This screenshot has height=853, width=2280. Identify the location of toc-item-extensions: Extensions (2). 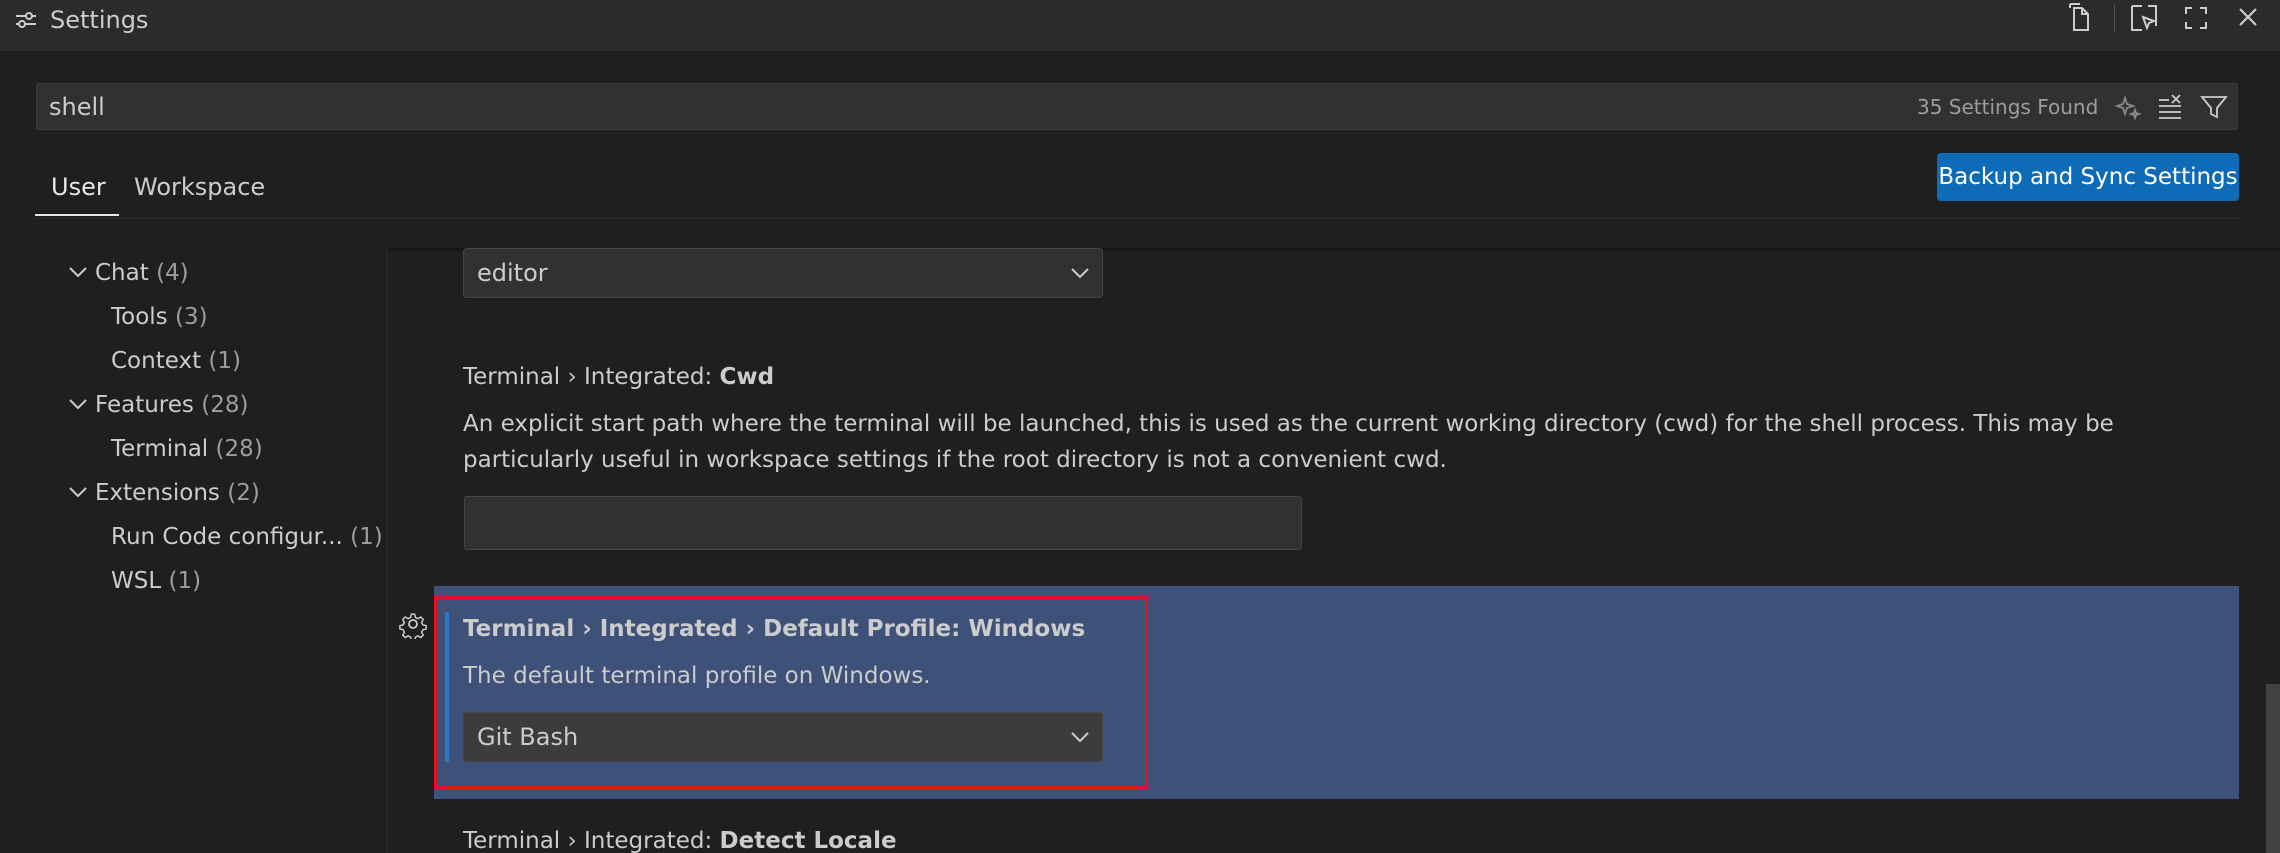
(164, 493).